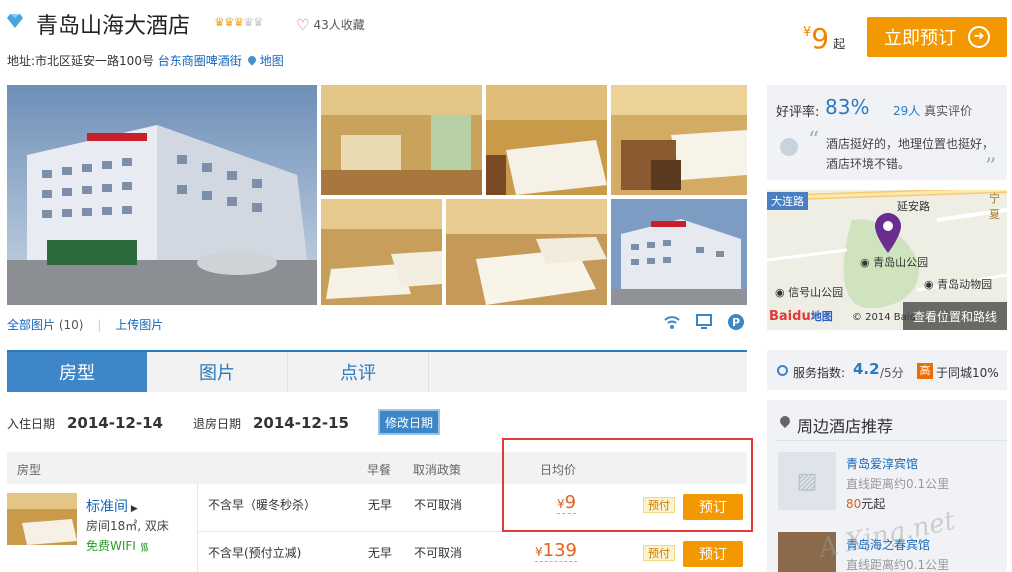 This screenshot has width=1012, height=572. I want to click on checkin-date: 2014-12-14, so click(115, 423).